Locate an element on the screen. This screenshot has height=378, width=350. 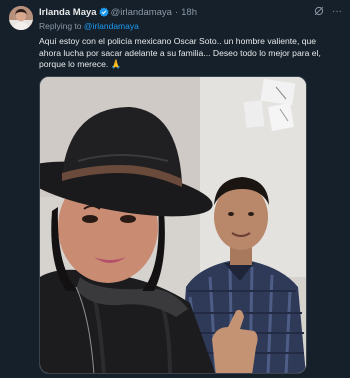
verified-badge-icon is located at coordinates (103, 12).